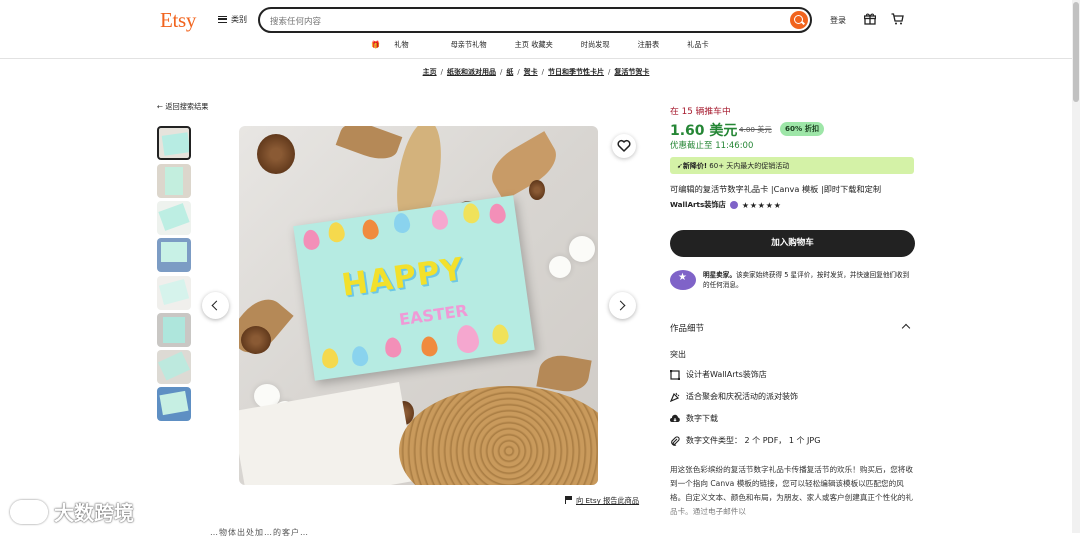 This screenshot has width=1080, height=538. Describe the element at coordinates (222, 19) in the screenshot. I see `menu-icon` at that location.